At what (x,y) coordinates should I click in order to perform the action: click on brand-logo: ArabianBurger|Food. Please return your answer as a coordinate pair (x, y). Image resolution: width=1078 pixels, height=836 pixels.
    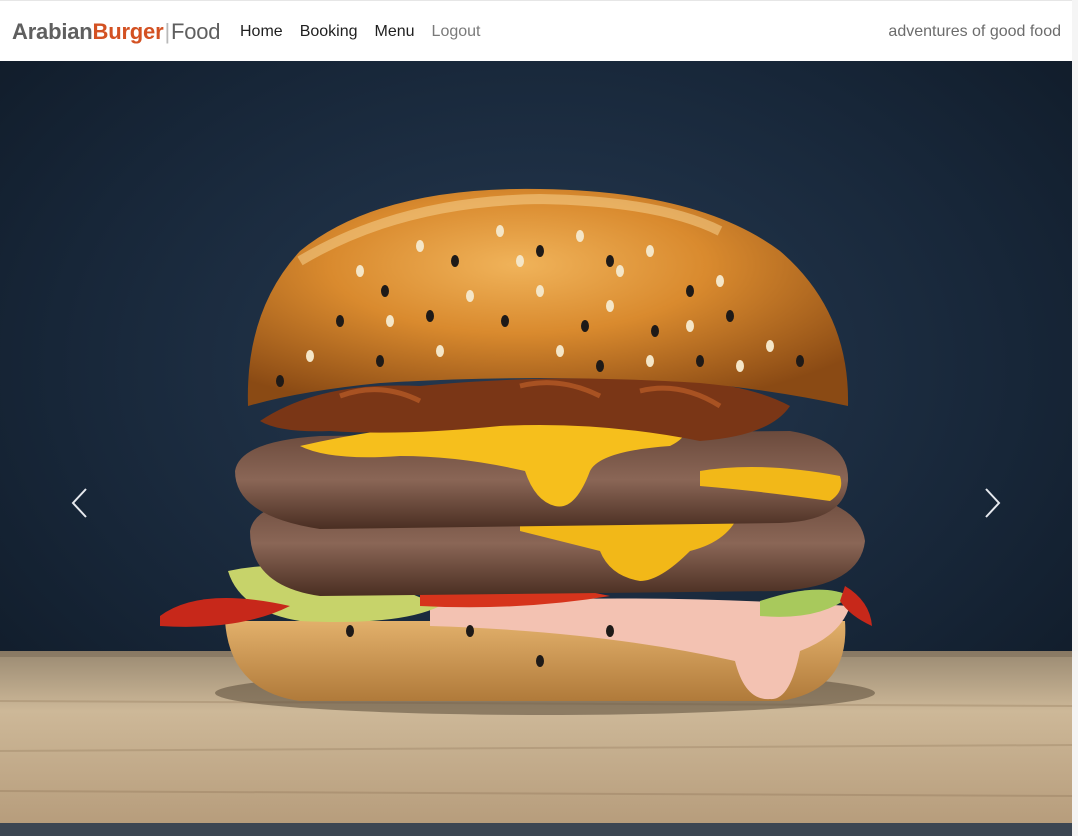
    Looking at the image, I should click on (116, 32).